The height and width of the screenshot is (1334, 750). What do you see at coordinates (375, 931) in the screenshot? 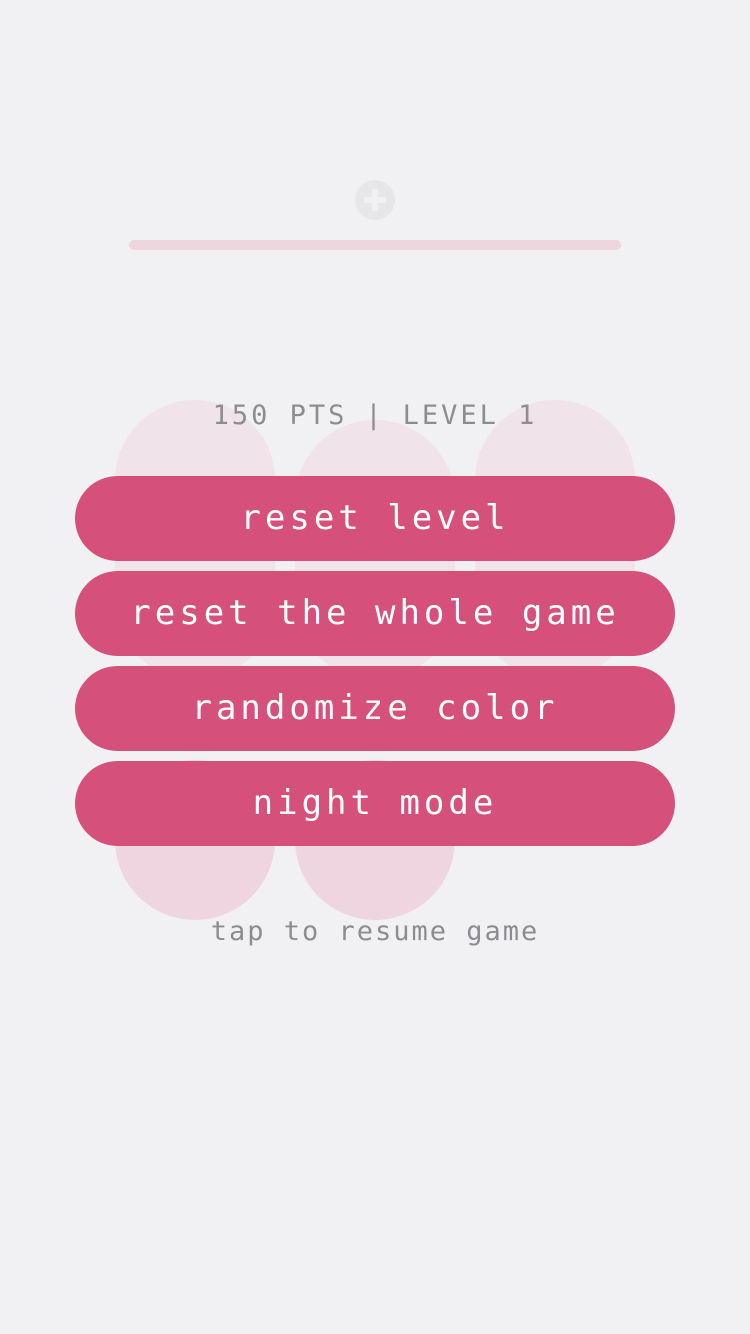
I see `resume-hint: tap to resume game` at bounding box center [375, 931].